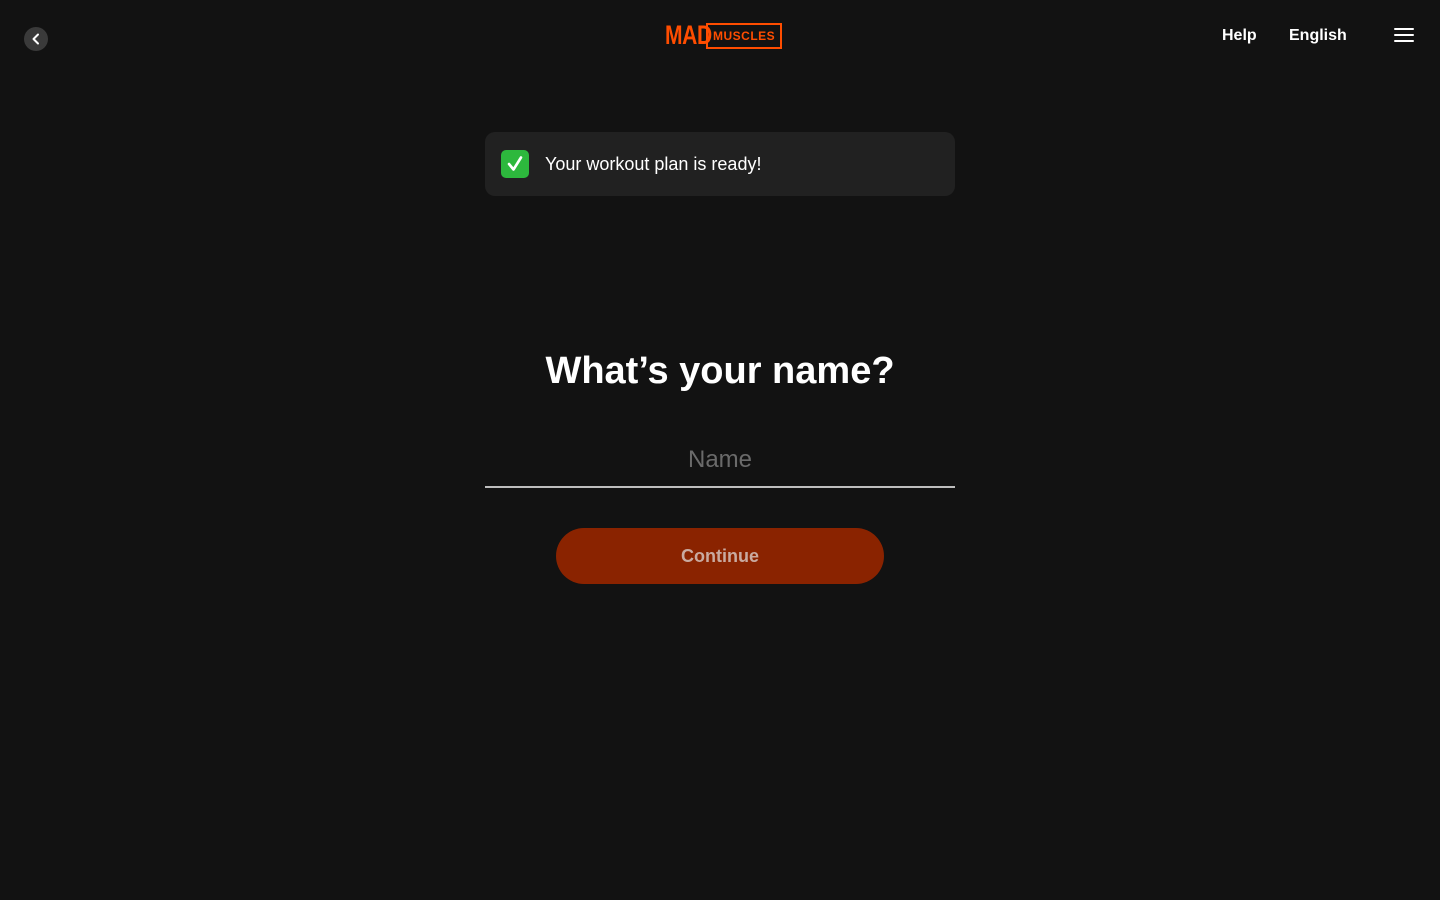 The width and height of the screenshot is (1440, 900). What do you see at coordinates (720, 556) in the screenshot?
I see `continue-button: Continue` at bounding box center [720, 556].